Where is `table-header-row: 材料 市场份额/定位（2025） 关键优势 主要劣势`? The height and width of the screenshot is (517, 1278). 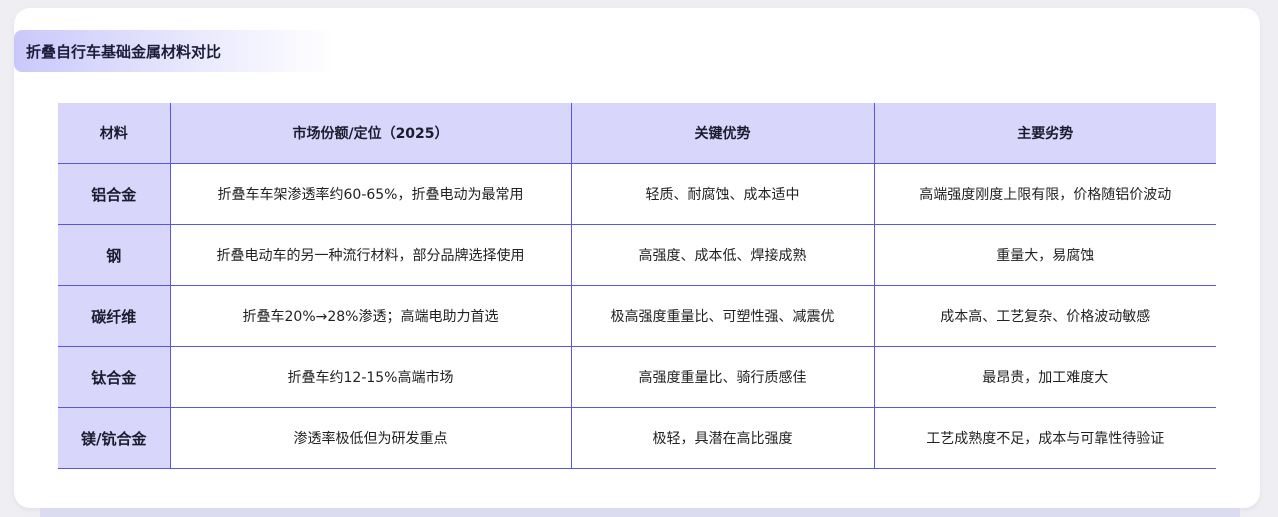 table-header-row: 材料 市场份额/定位（2025） 关键优势 主要劣势 is located at coordinates (637, 133).